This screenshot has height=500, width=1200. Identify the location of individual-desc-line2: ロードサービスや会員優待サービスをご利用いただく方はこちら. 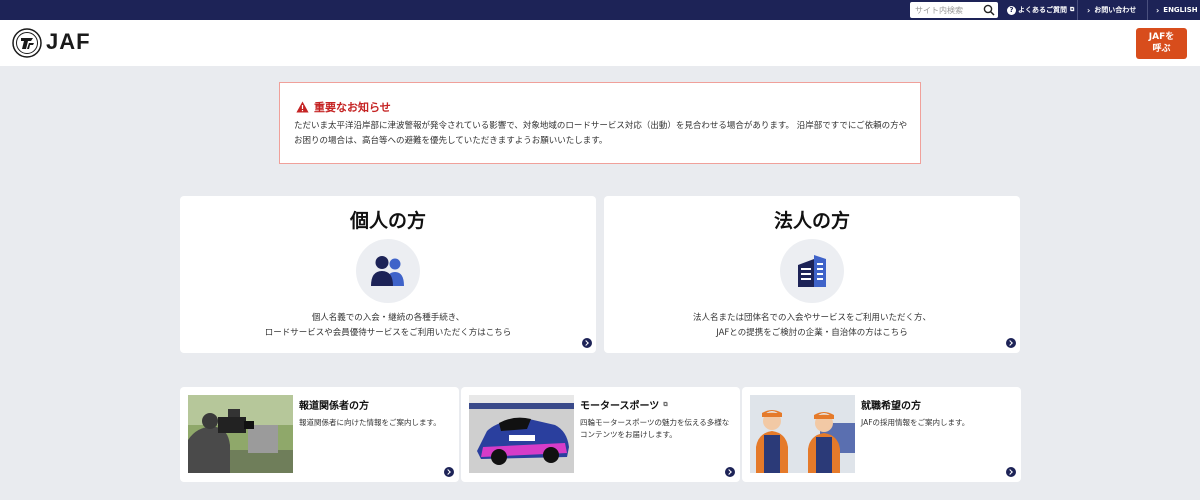
(388, 333).